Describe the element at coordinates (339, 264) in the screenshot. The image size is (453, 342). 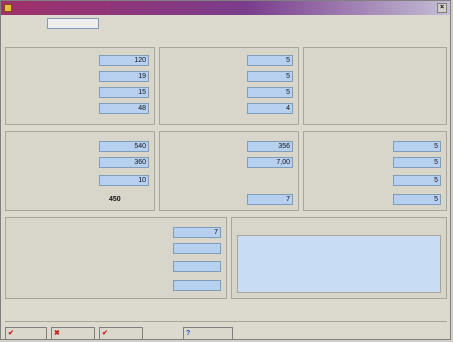
I see `observations-textarea` at that location.